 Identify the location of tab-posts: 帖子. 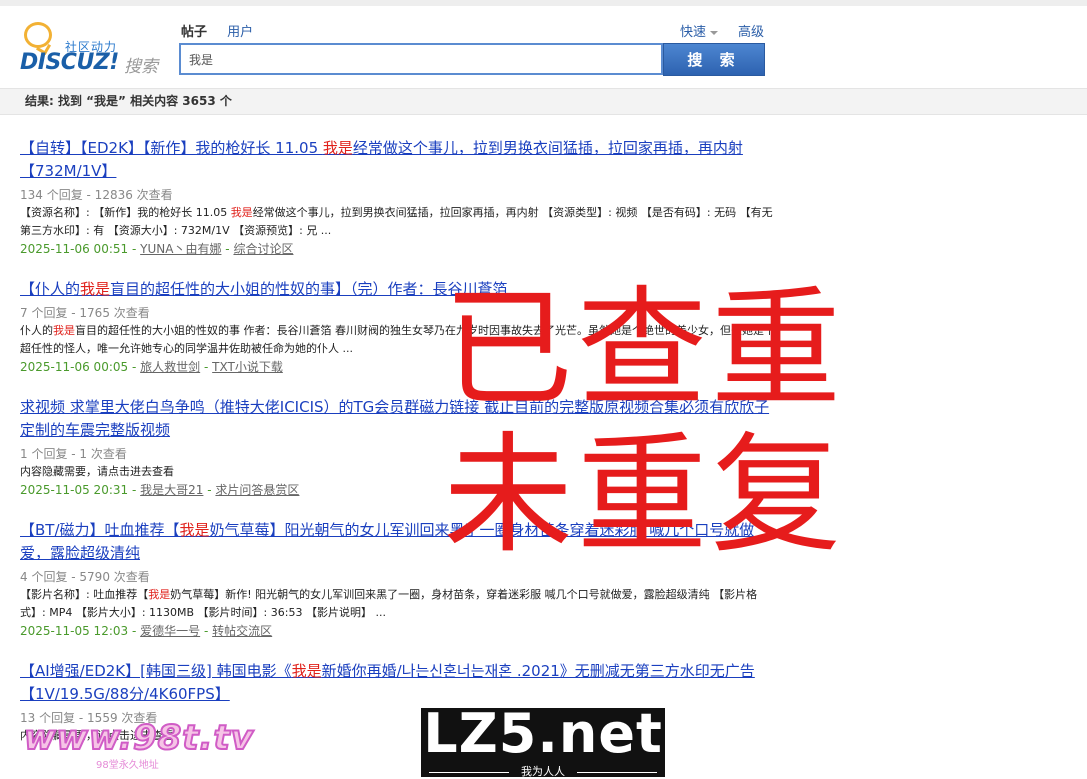
(194, 32).